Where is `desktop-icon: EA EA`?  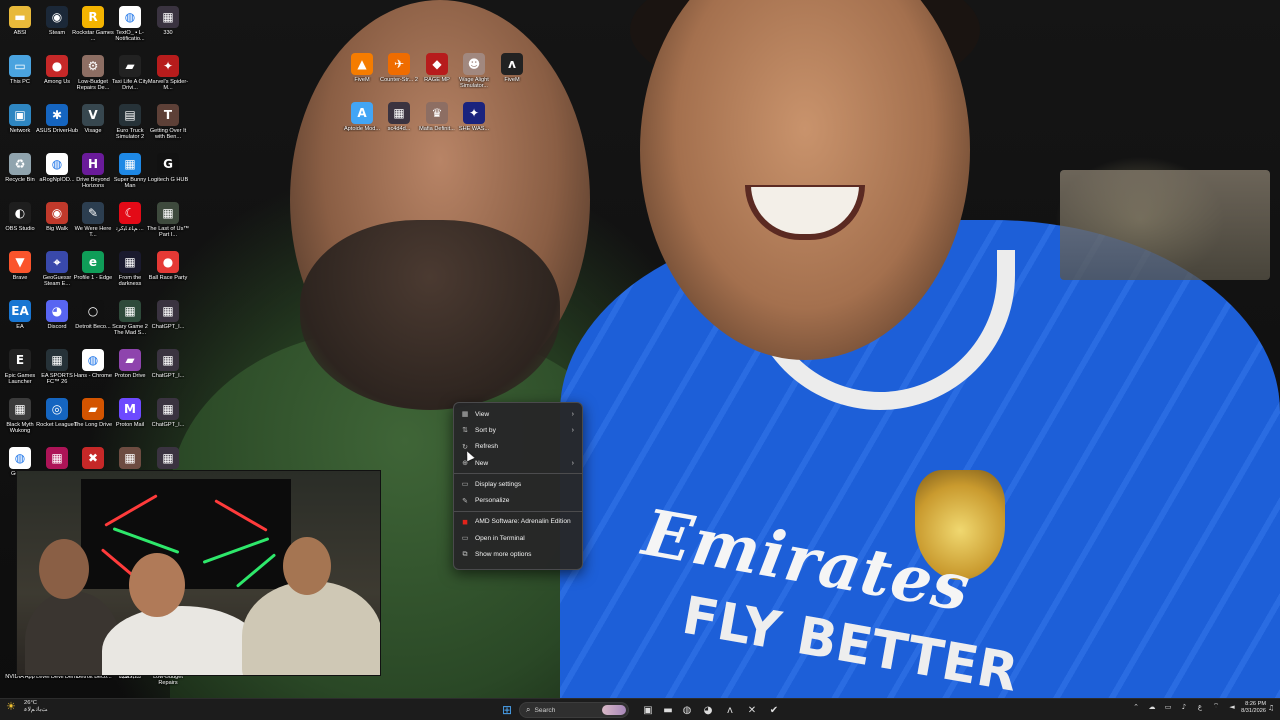
desktop-icon: EA EA is located at coordinates (20, 315).